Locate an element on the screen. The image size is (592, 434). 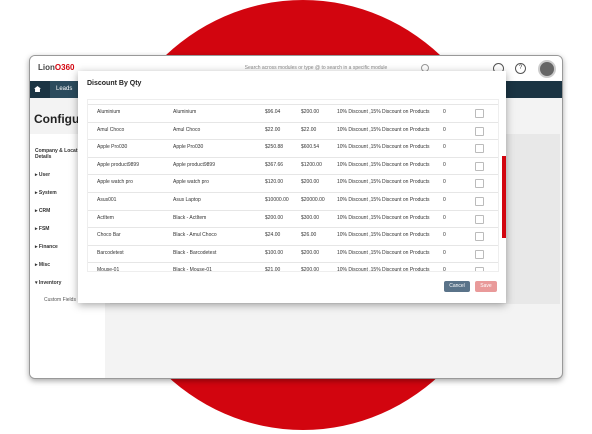
cell-price2: $20000.00 is located at coordinates (313, 200).